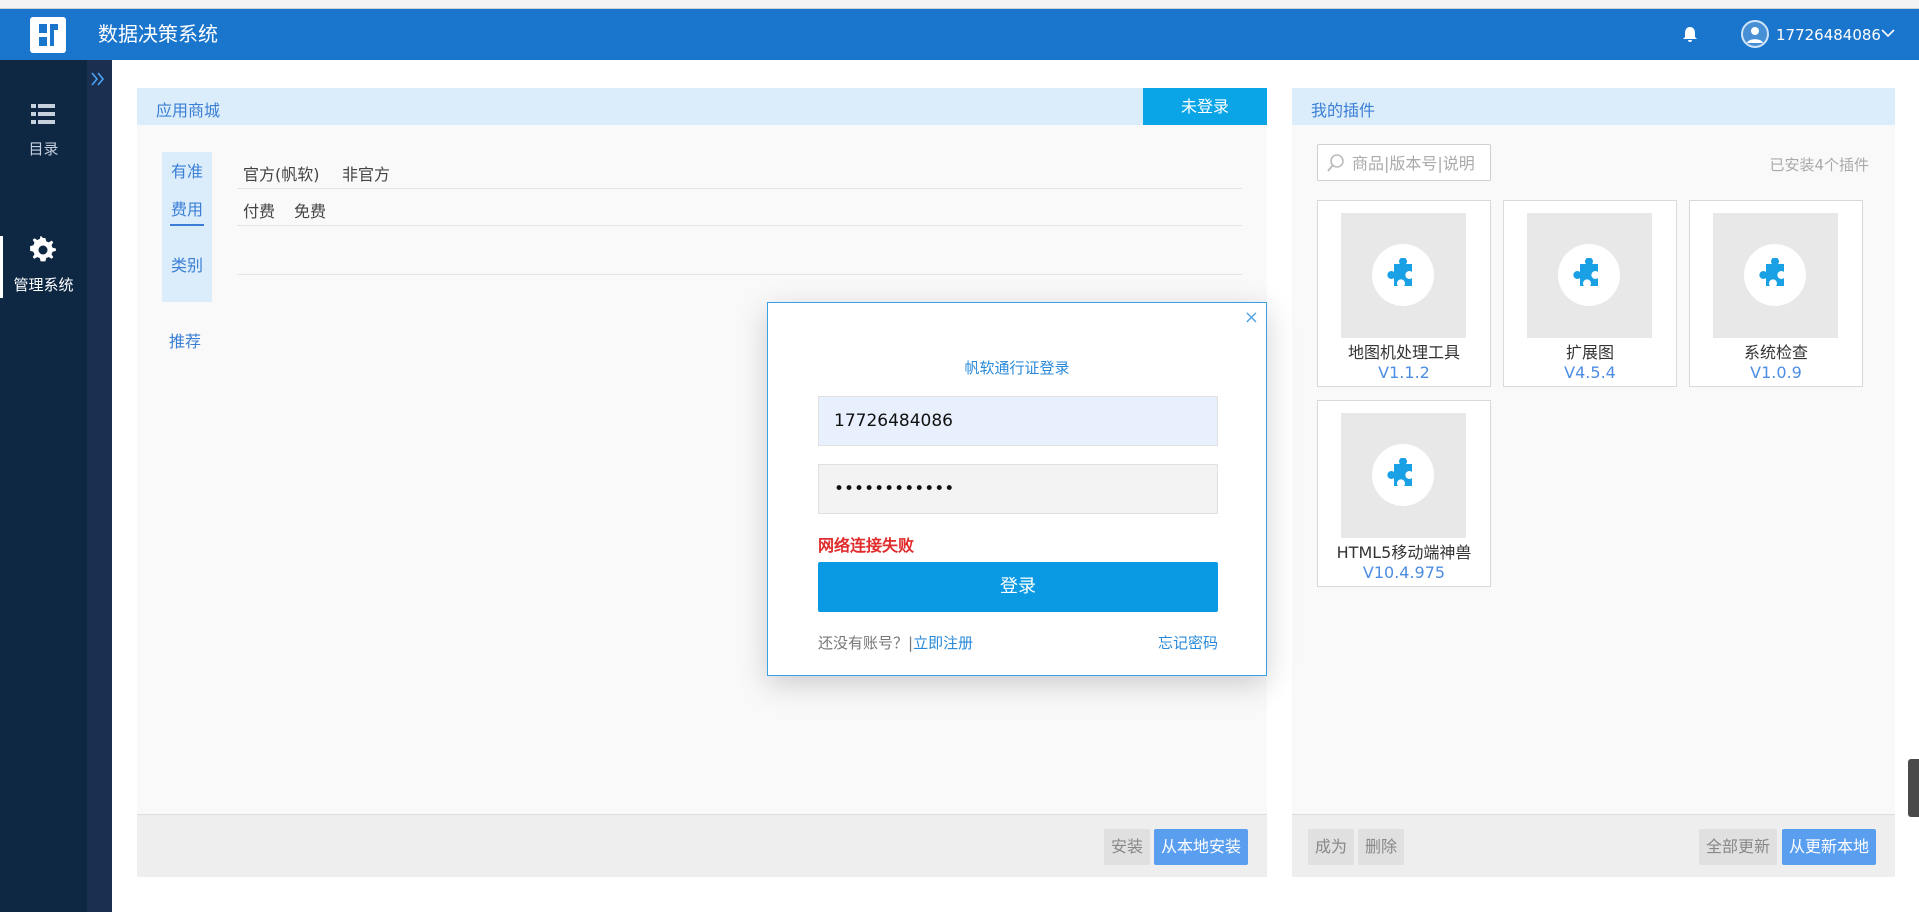 The image size is (1919, 912). What do you see at coordinates (943, 643) in the screenshot?
I see `register-link: 立即注册` at bounding box center [943, 643].